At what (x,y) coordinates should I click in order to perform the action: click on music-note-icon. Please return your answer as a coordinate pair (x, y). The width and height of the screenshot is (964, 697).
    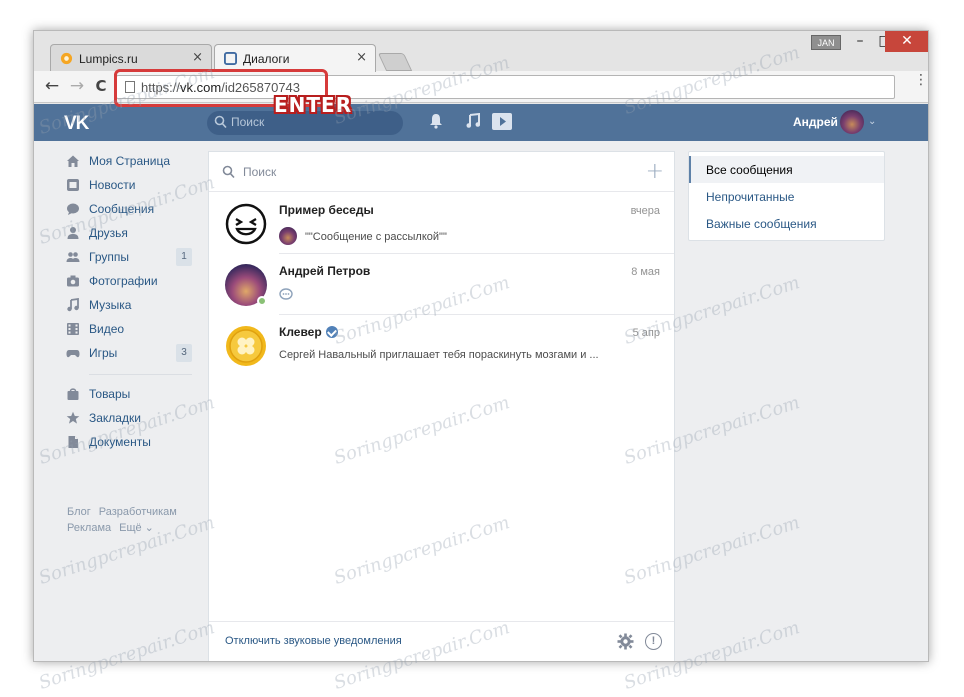
    Looking at the image, I should click on (473, 121).